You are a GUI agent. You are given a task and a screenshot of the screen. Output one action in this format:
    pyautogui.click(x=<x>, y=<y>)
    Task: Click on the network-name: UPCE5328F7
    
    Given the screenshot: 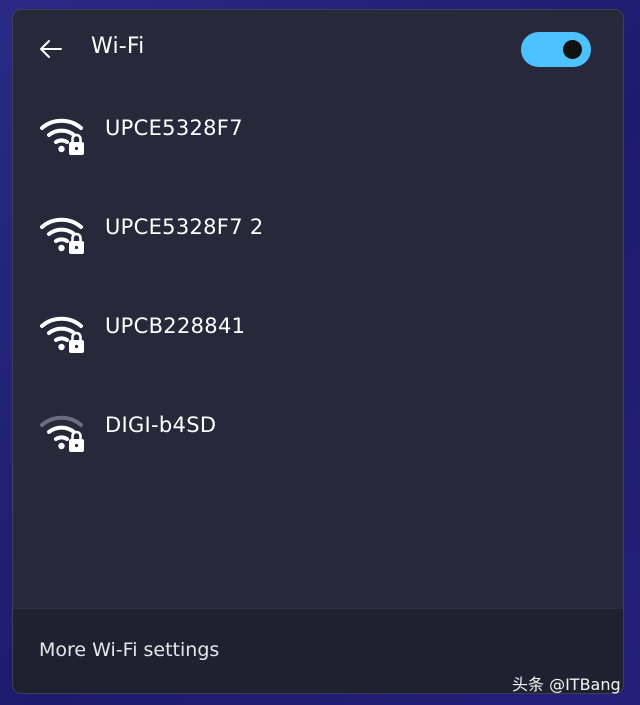 What is the action you would take?
    pyautogui.click(x=174, y=128)
    